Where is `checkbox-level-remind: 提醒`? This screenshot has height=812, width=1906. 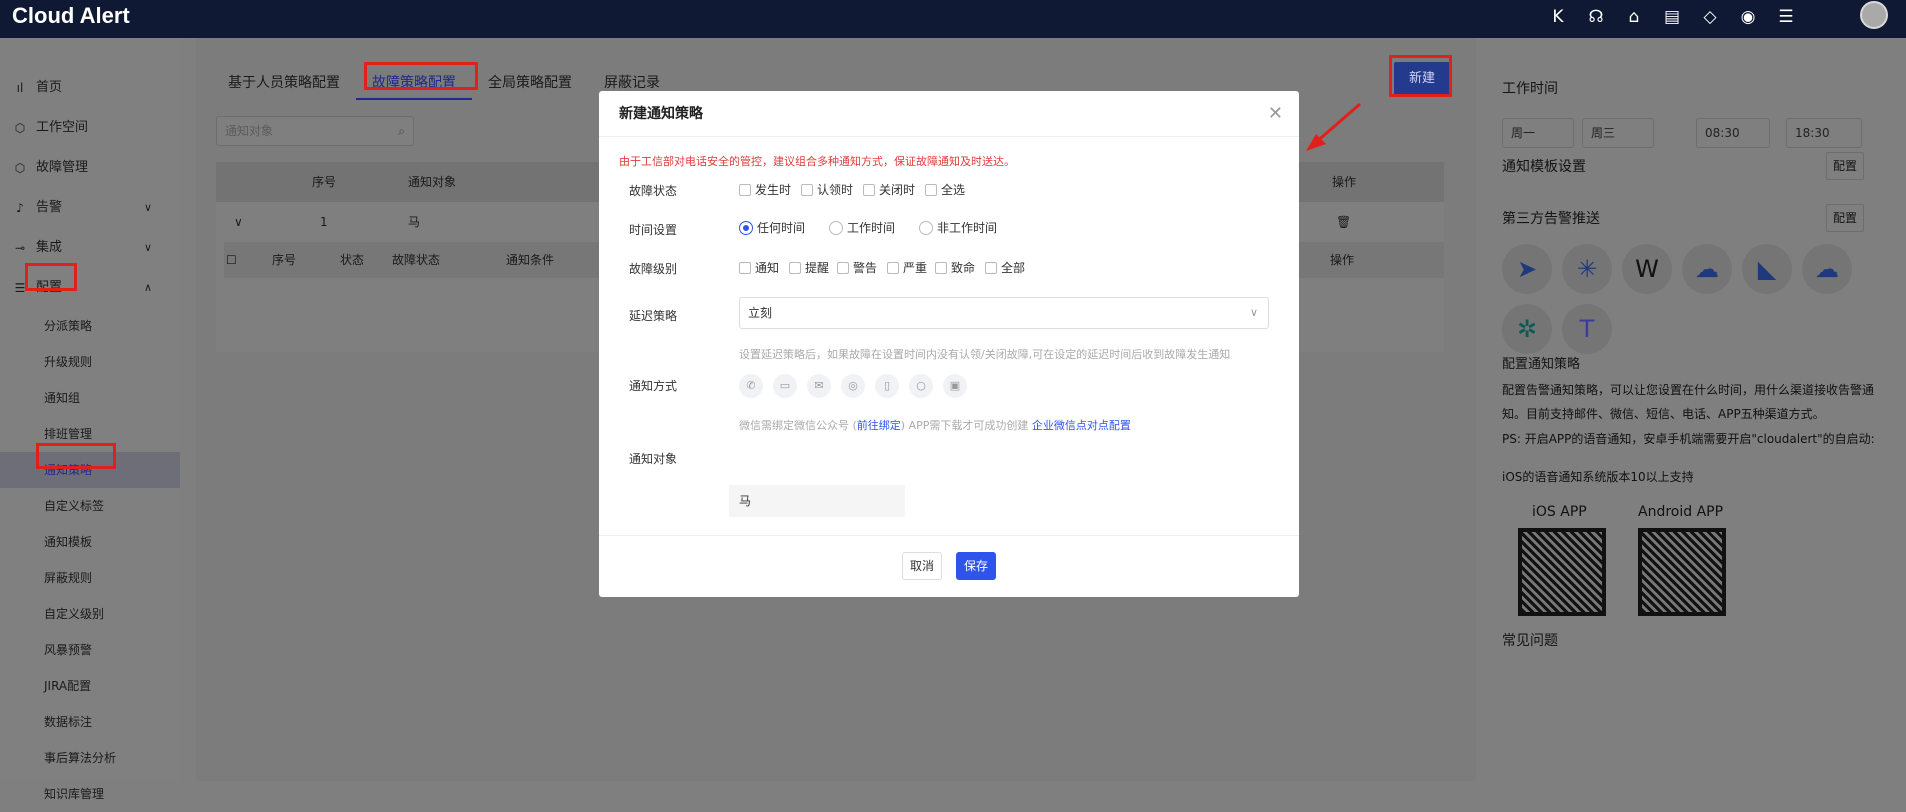 checkbox-level-remind: 提醒 is located at coordinates (809, 267).